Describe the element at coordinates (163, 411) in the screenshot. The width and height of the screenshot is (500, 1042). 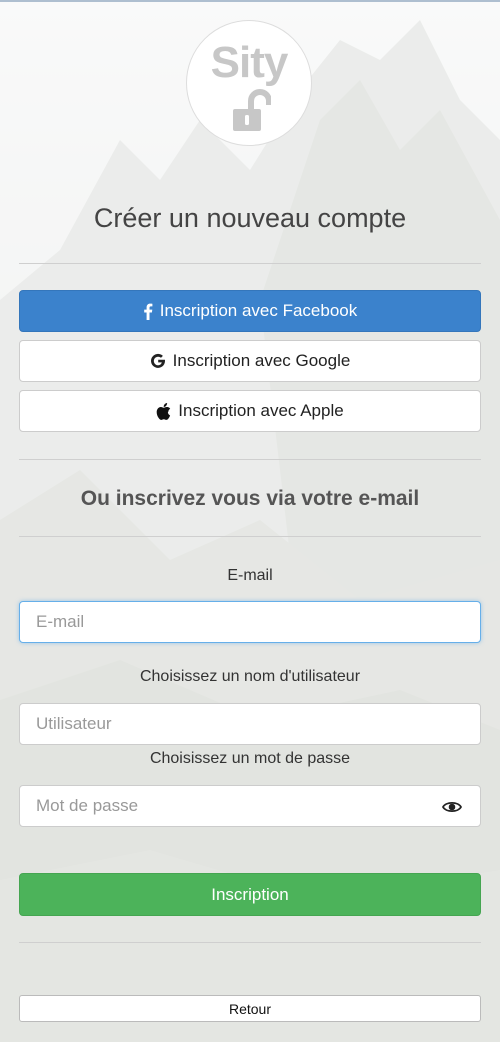
I see `apple-icon` at that location.